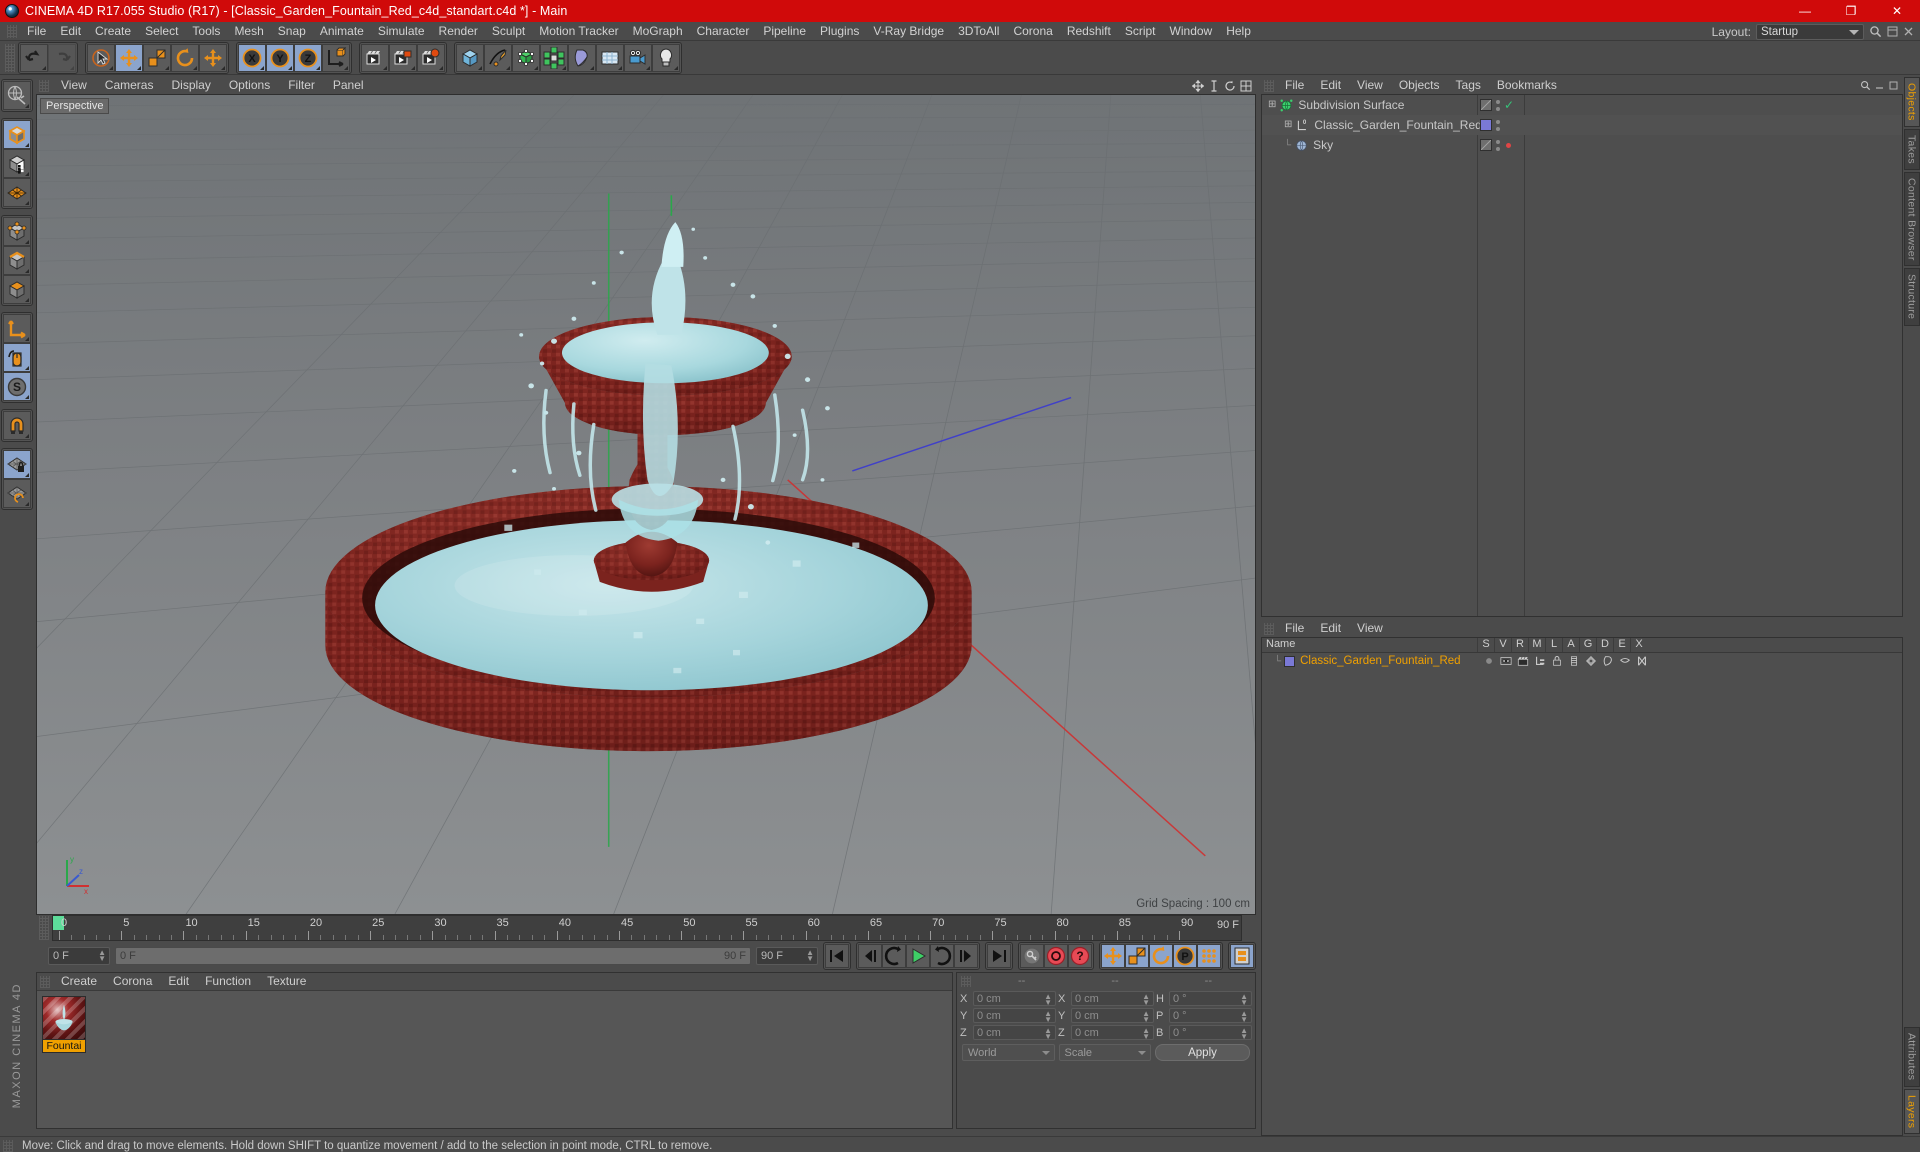  What do you see at coordinates (784, 31) in the screenshot?
I see `menu-item-pipeline: Pipeline` at bounding box center [784, 31].